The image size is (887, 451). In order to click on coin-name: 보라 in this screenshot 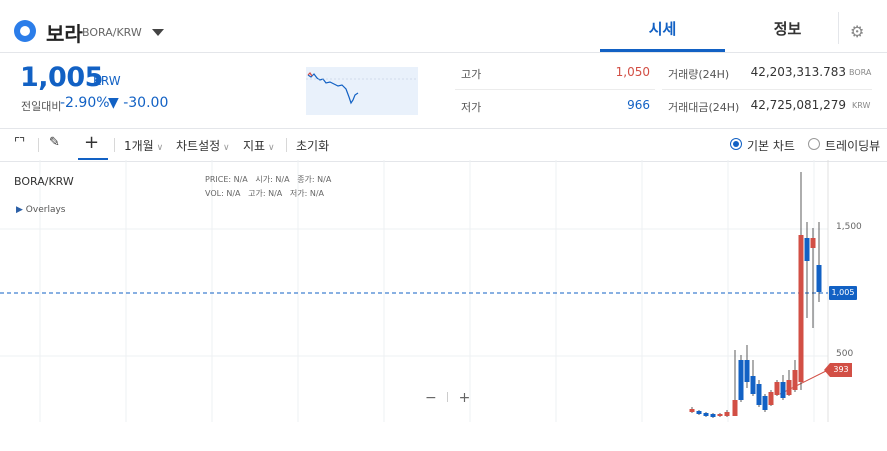, I will do `click(64, 32)`.